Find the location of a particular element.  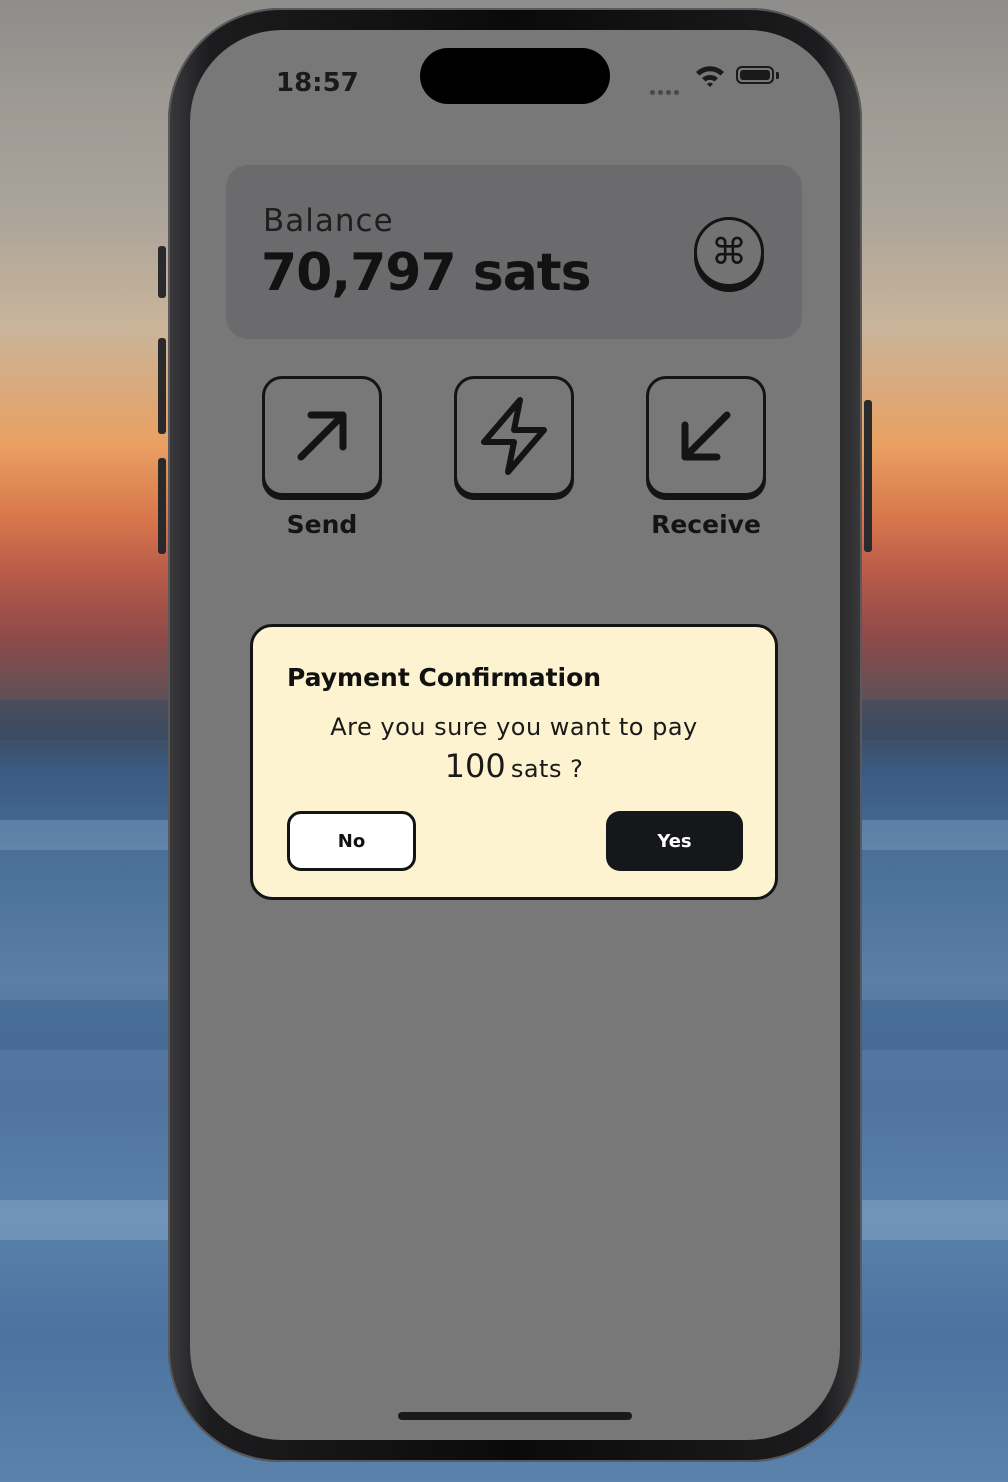

arrow-down-left-icon is located at coordinates (706, 436).